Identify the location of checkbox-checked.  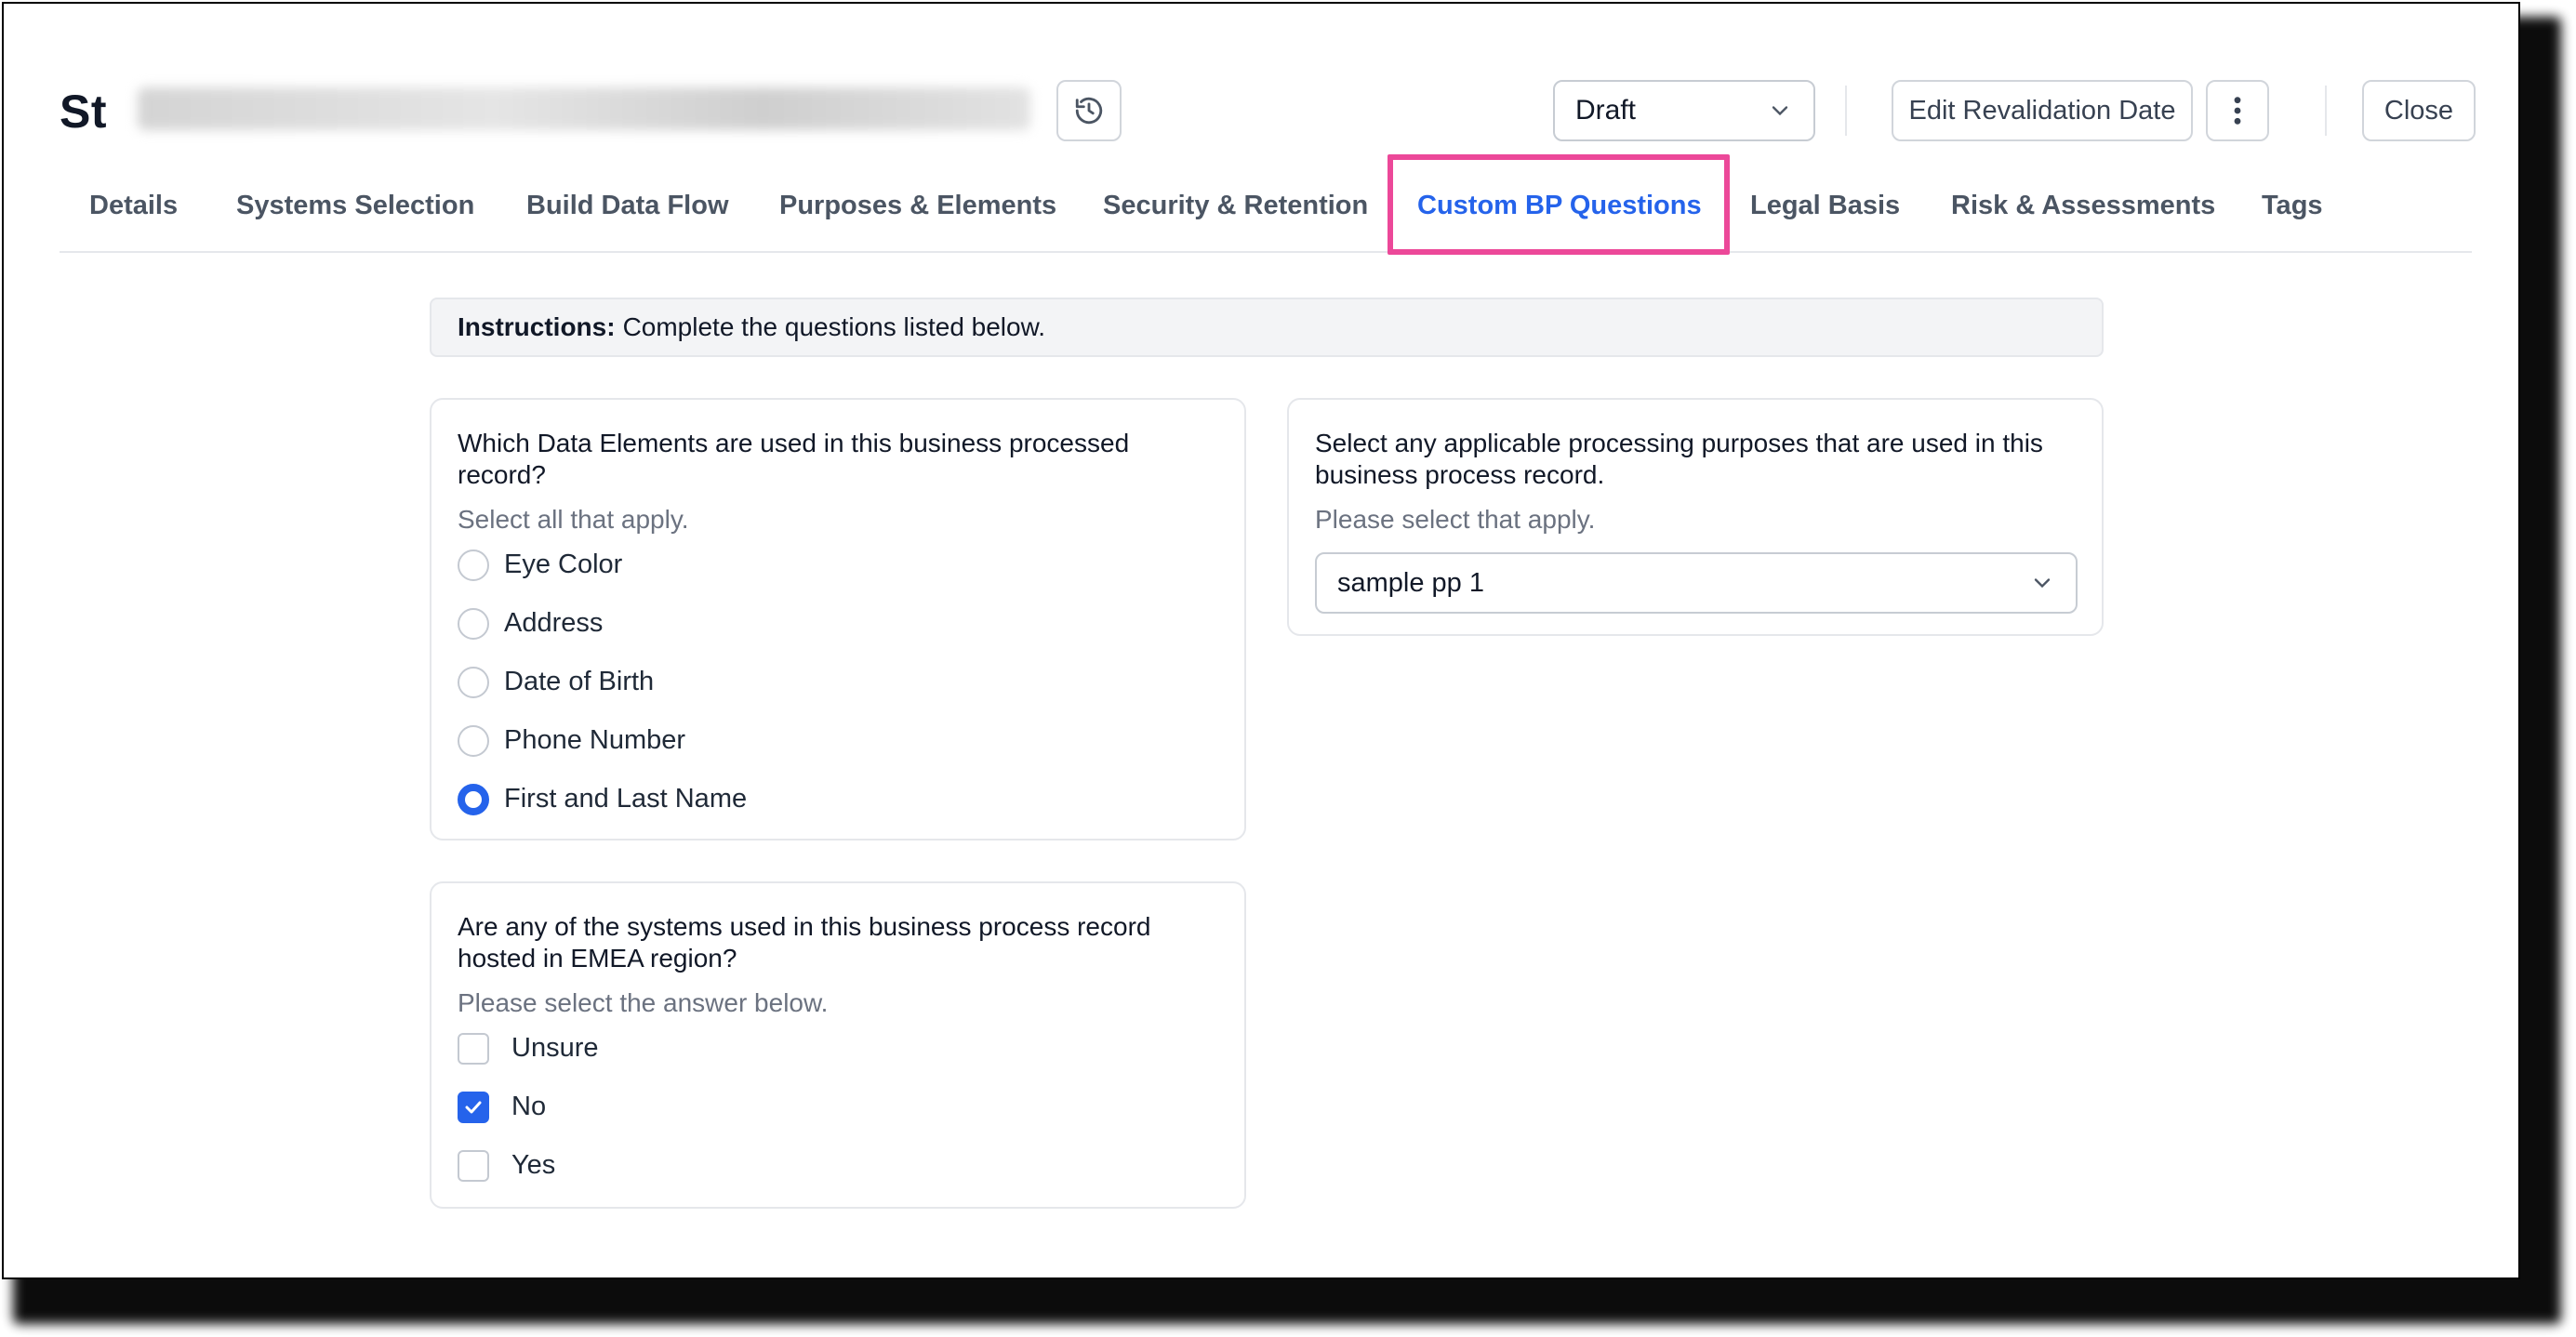
(473, 1107).